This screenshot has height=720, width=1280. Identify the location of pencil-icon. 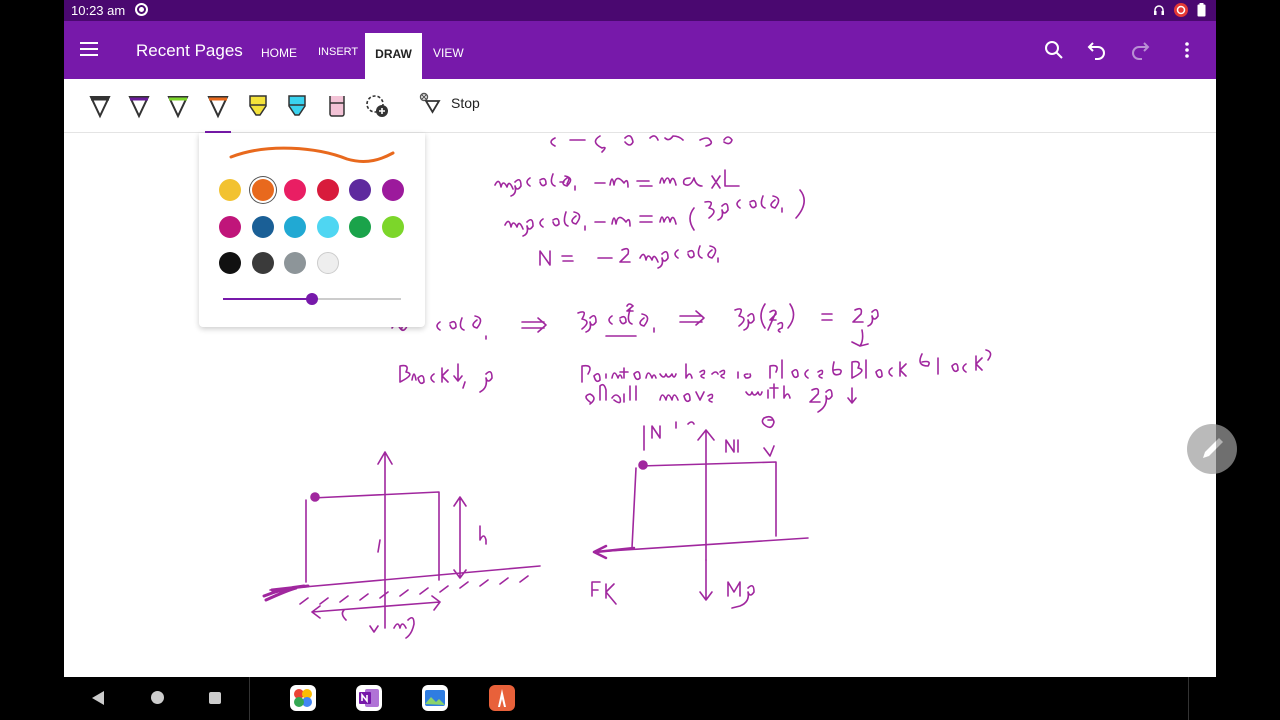
(1213, 448).